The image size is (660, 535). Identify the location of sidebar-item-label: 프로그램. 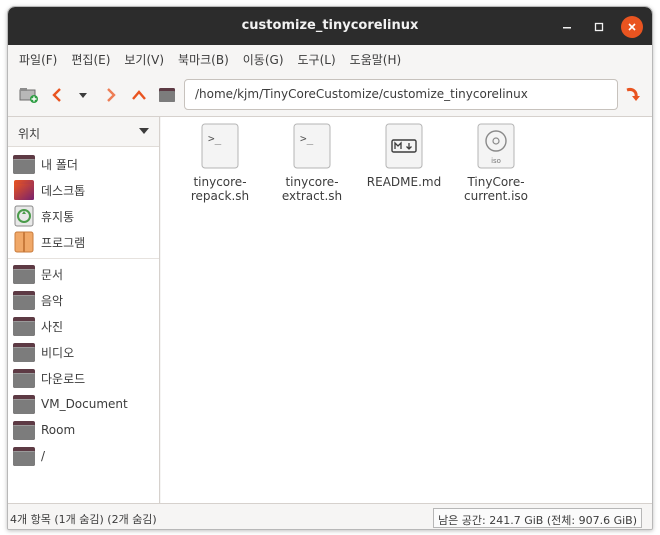
(63, 242).